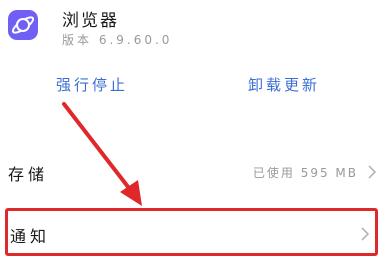 This screenshot has width=388, height=271. What do you see at coordinates (28, 174) in the screenshot?
I see `storage-label: 存储` at bounding box center [28, 174].